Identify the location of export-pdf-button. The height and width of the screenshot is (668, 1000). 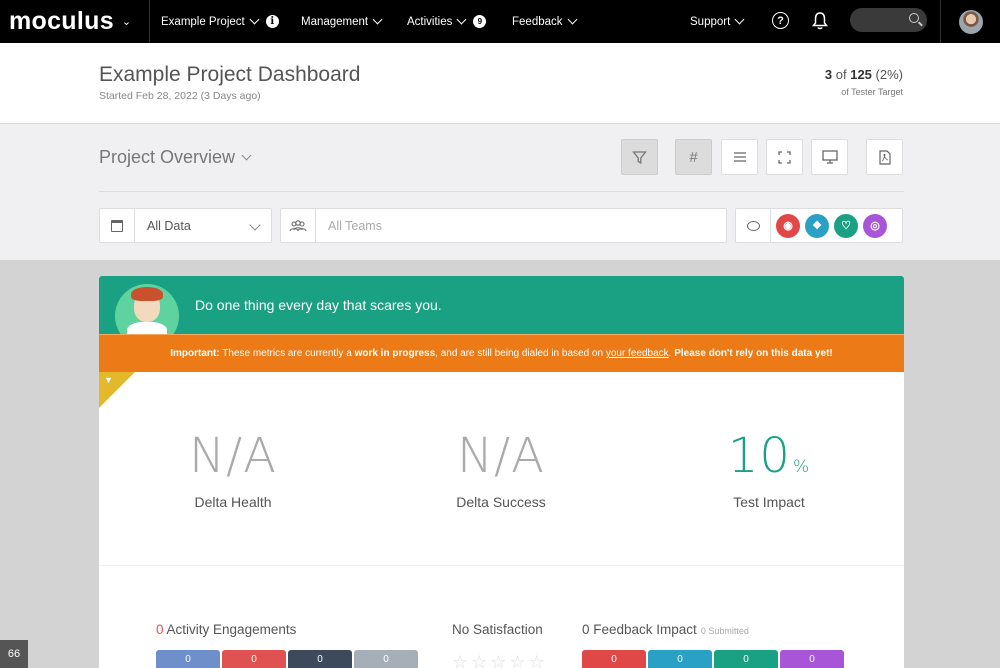
(884, 157).